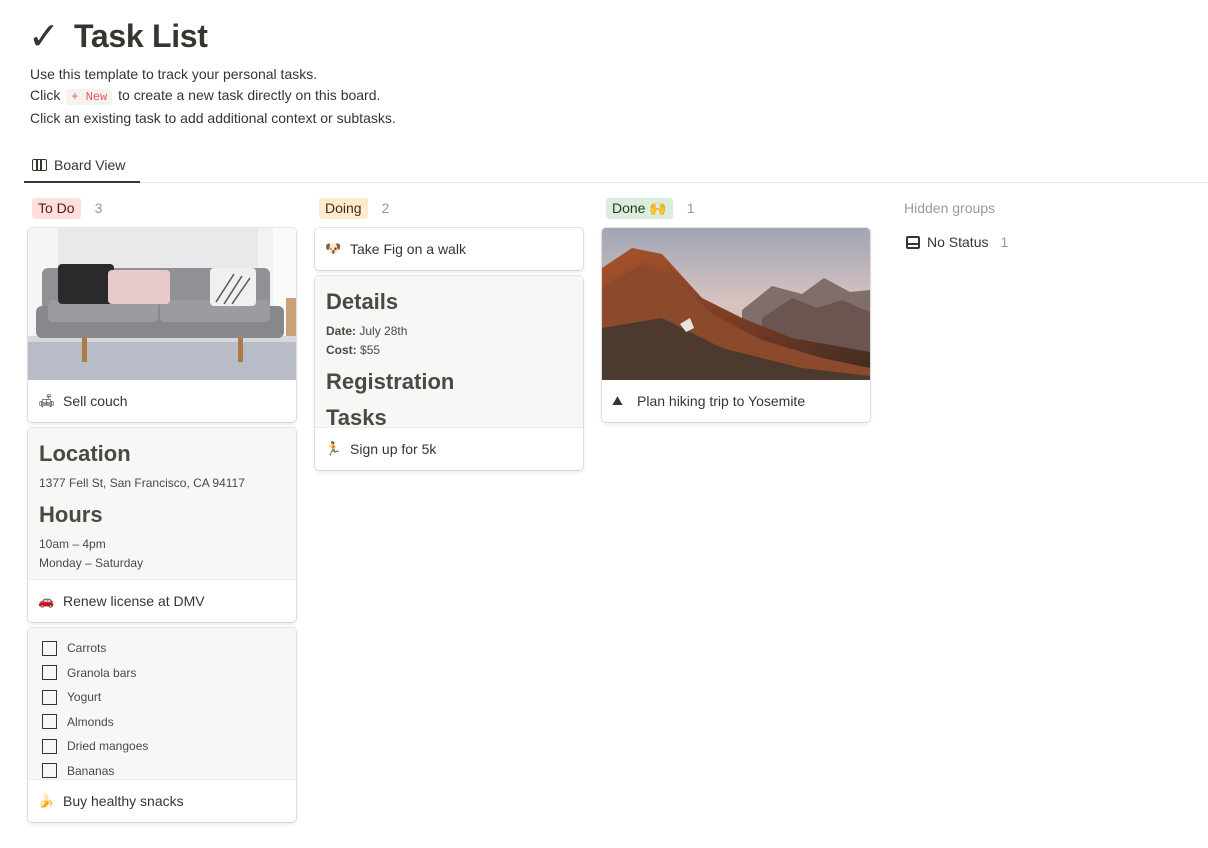 This screenshot has height=848, width=1208. What do you see at coordinates (46, 401) in the screenshot?
I see `couch-emoji-icon: 🛋` at bounding box center [46, 401].